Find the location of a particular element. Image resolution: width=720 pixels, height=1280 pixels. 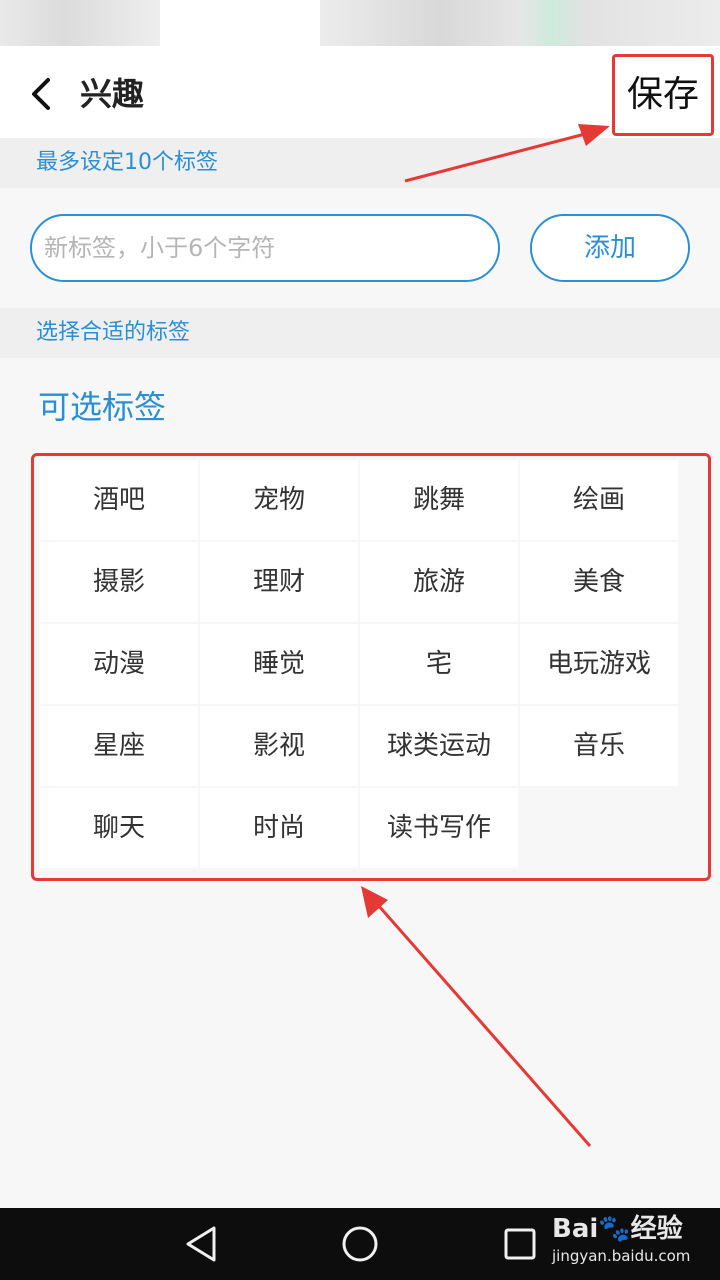

optional-tags-title: 可选标签 is located at coordinates (102, 407).